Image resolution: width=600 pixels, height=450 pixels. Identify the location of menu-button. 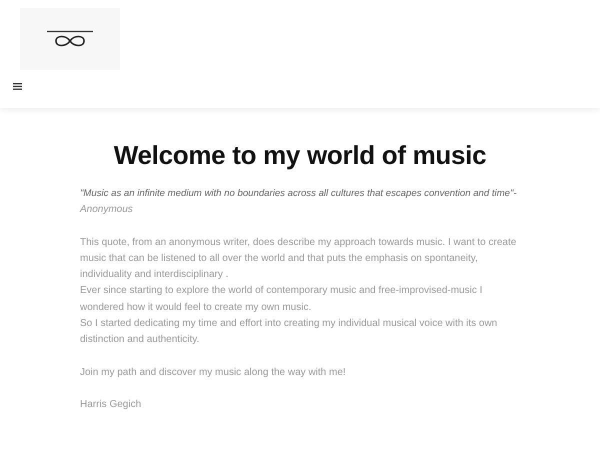
(18, 86).